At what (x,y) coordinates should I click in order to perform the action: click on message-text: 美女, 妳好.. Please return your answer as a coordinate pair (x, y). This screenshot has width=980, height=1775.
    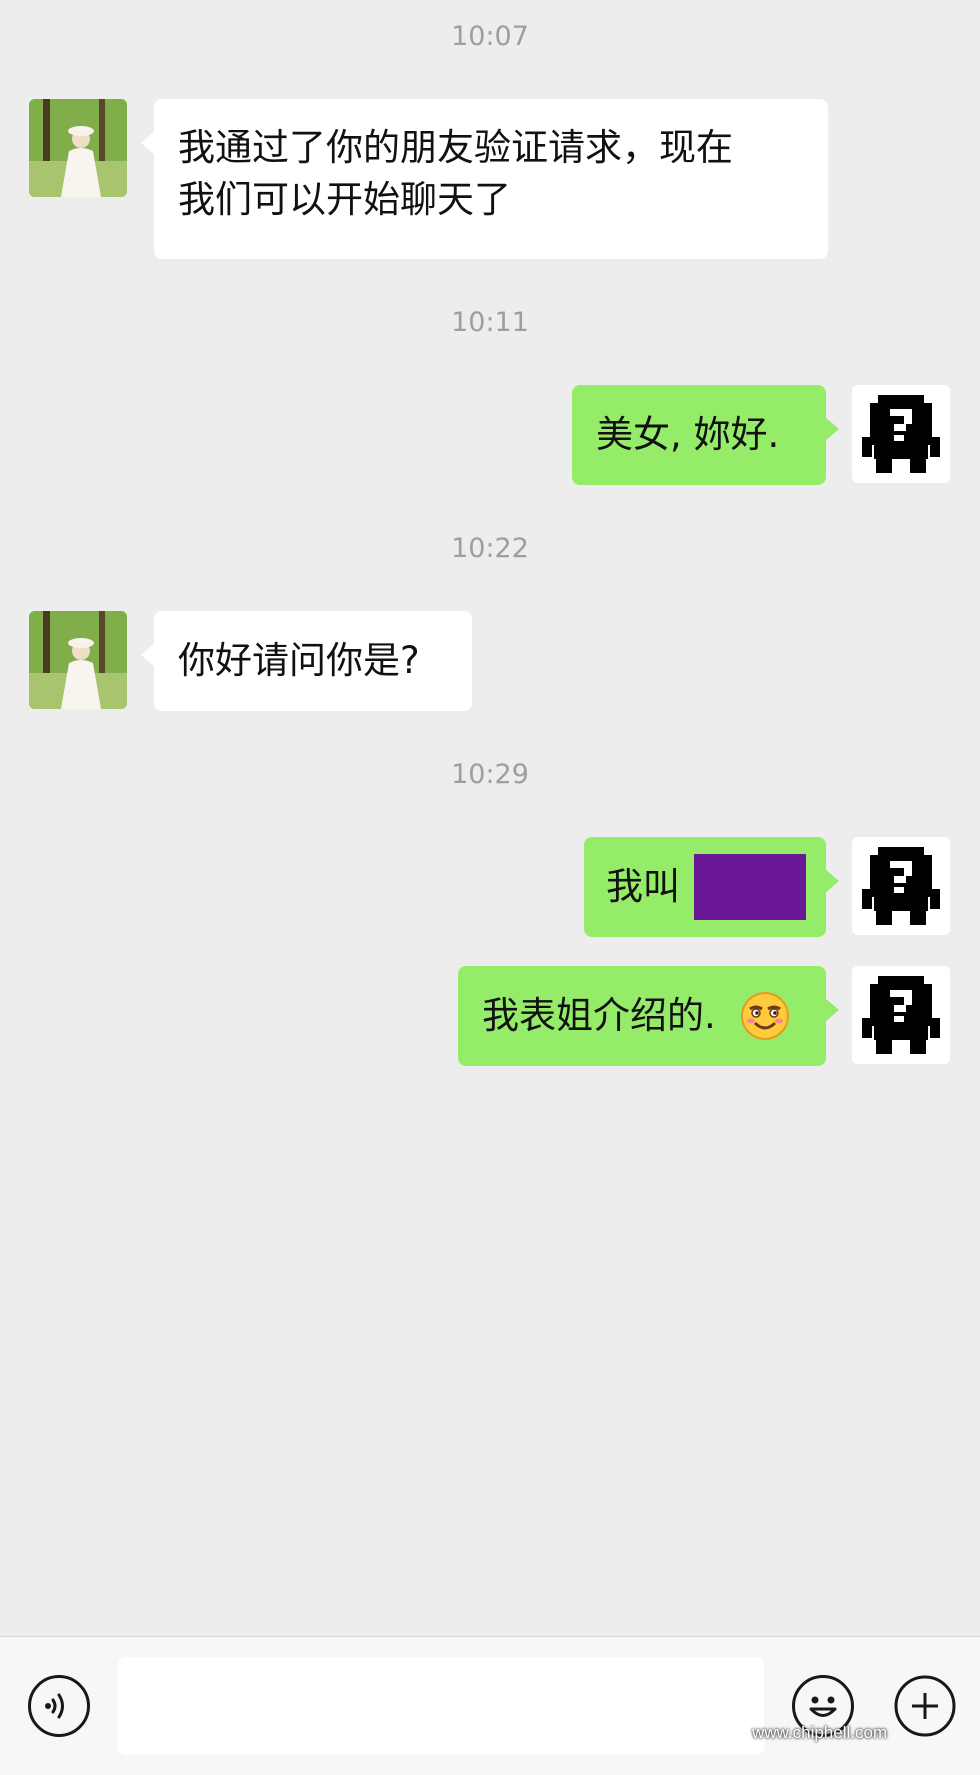
    Looking at the image, I should click on (688, 434).